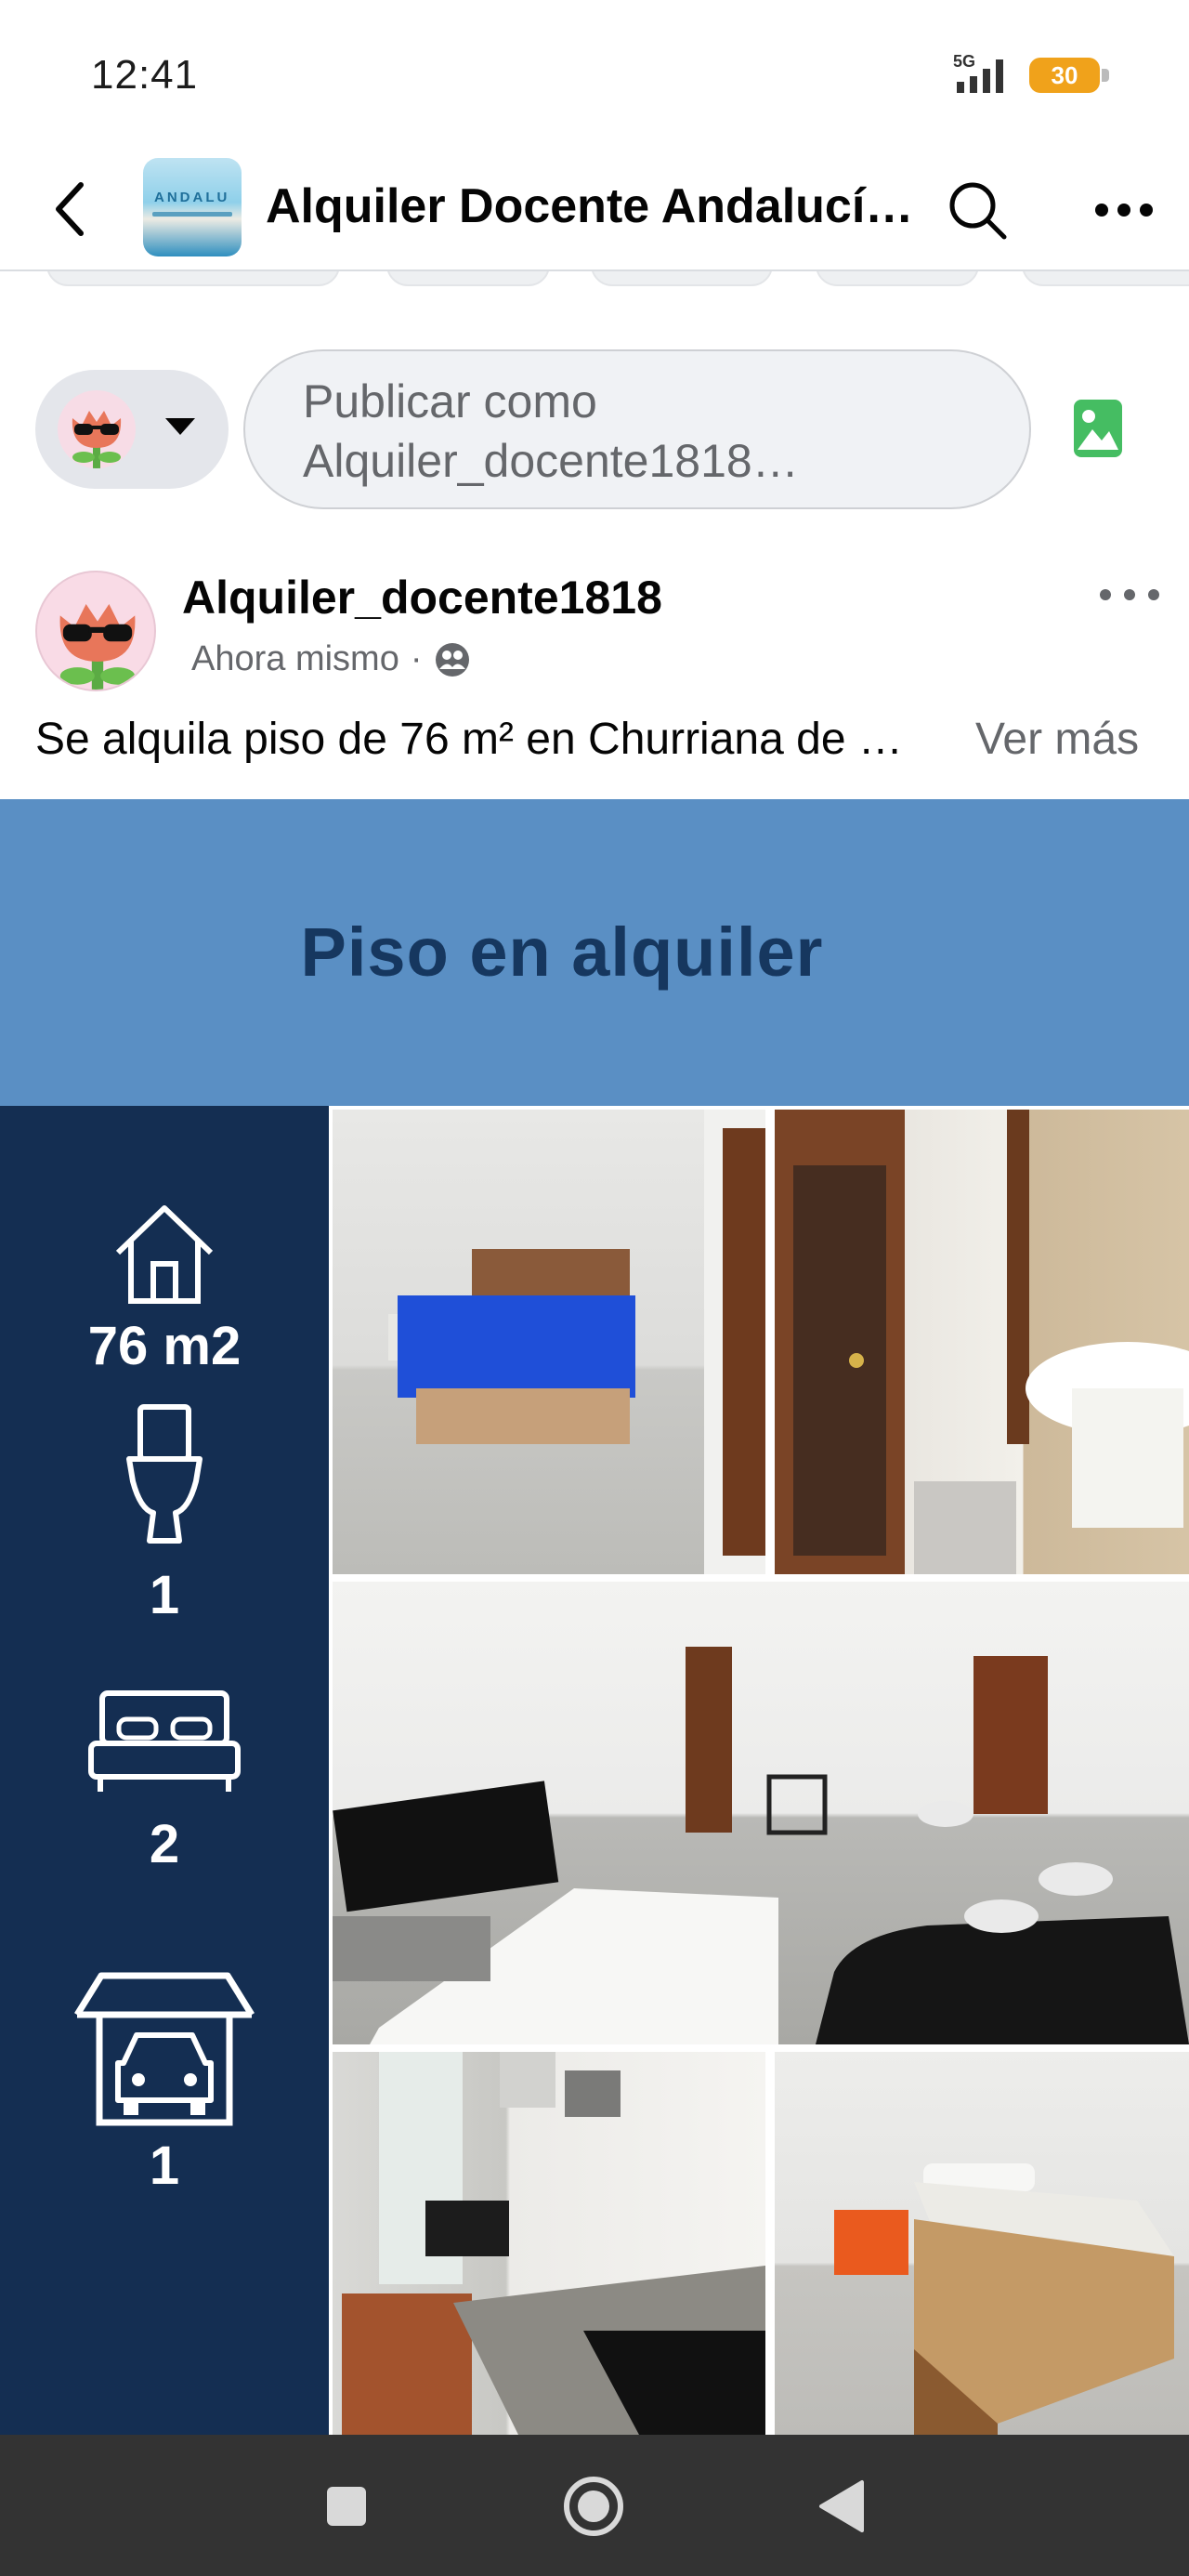 This screenshot has height=2576, width=1189. I want to click on group-avatar: ANDALU, so click(192, 207).